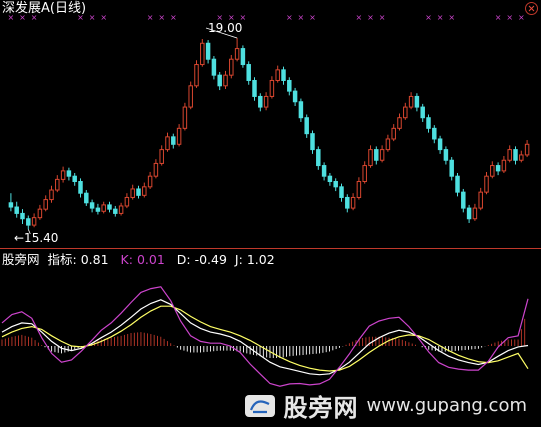  Describe the element at coordinates (150, 259) in the screenshot. I see `k-value: 0.01` at that location.